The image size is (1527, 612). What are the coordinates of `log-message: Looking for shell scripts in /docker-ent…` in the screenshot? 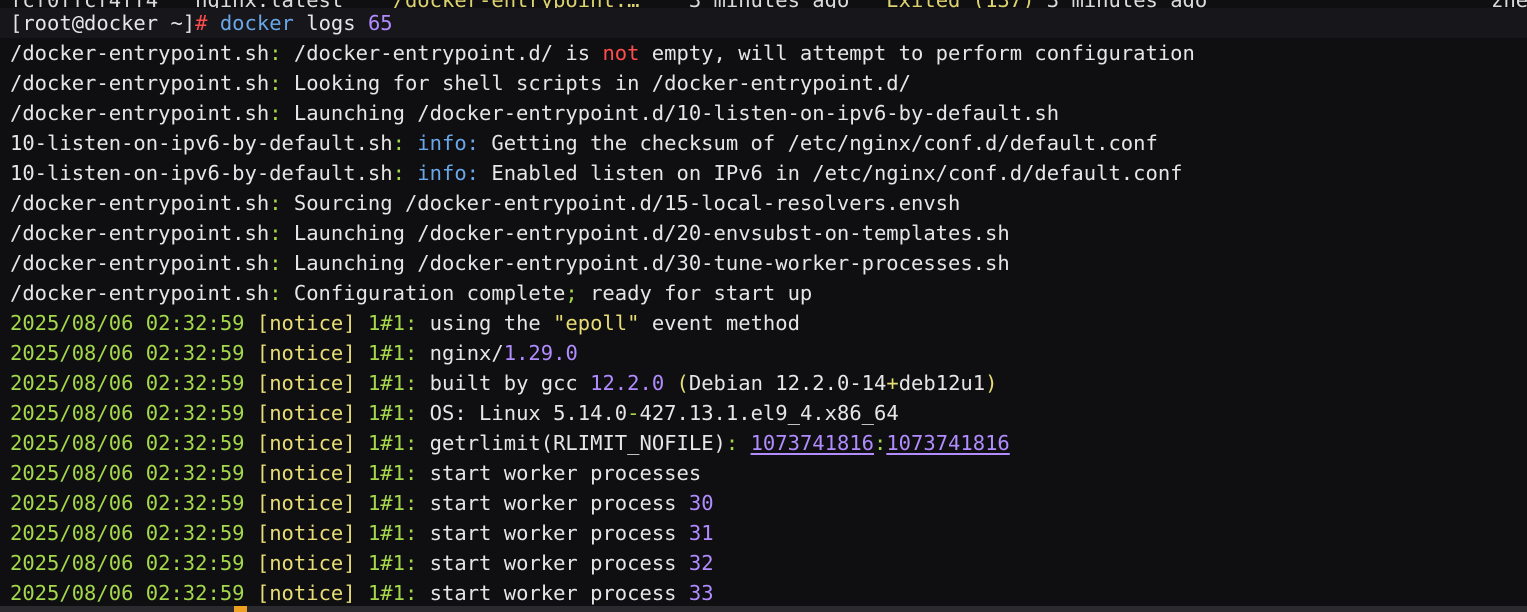 It's located at (602, 83).